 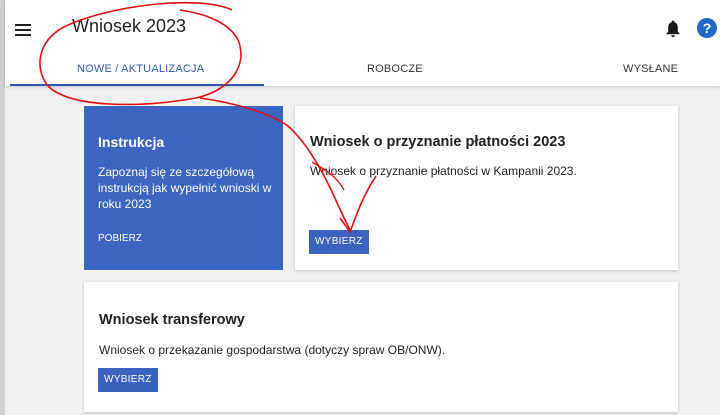 What do you see at coordinates (339, 242) in the screenshot?
I see `select-payment-button: WYBIERZ` at bounding box center [339, 242].